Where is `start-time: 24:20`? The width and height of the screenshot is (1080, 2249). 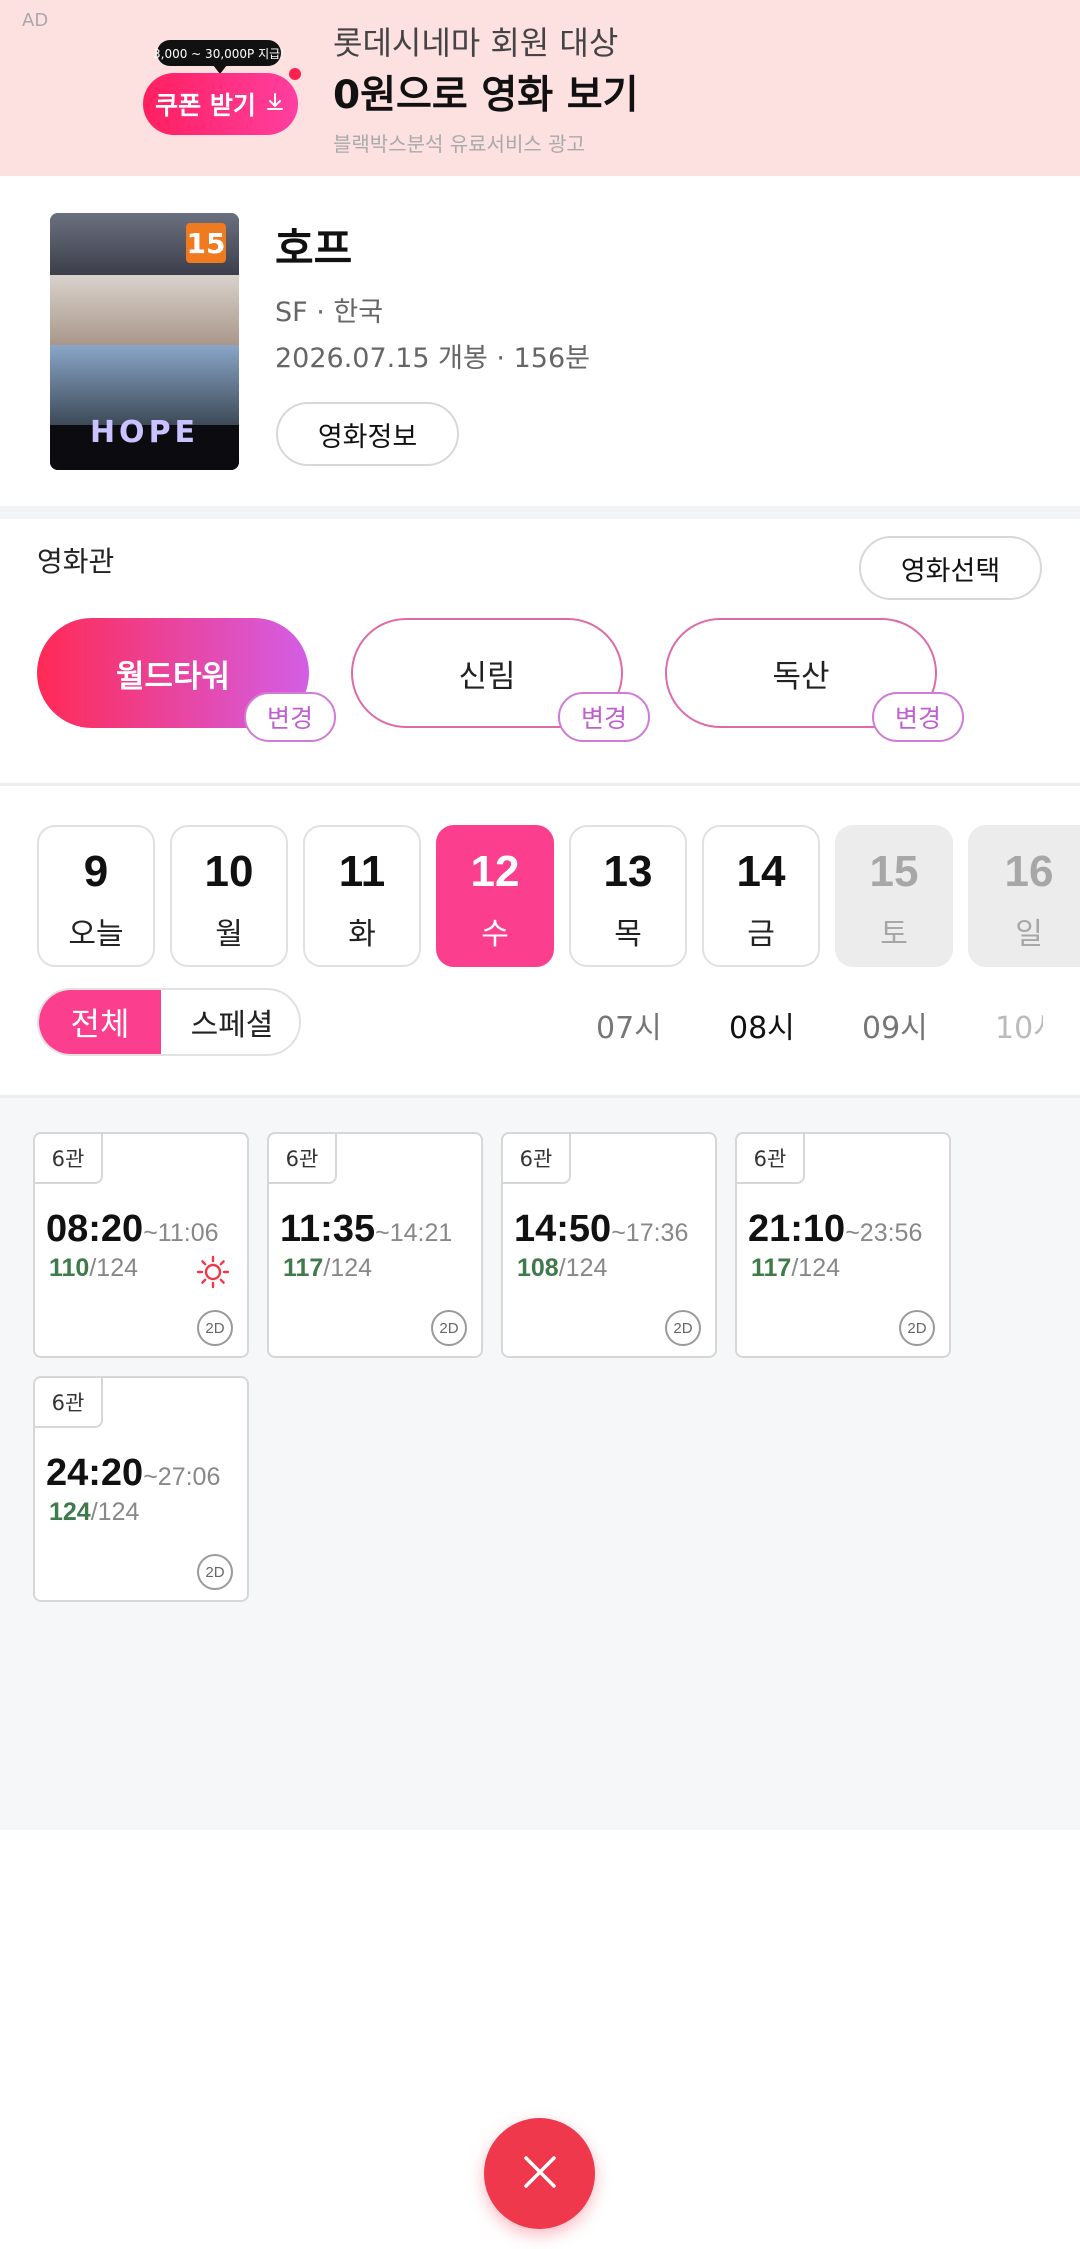
start-time: 24:20 is located at coordinates (95, 1473).